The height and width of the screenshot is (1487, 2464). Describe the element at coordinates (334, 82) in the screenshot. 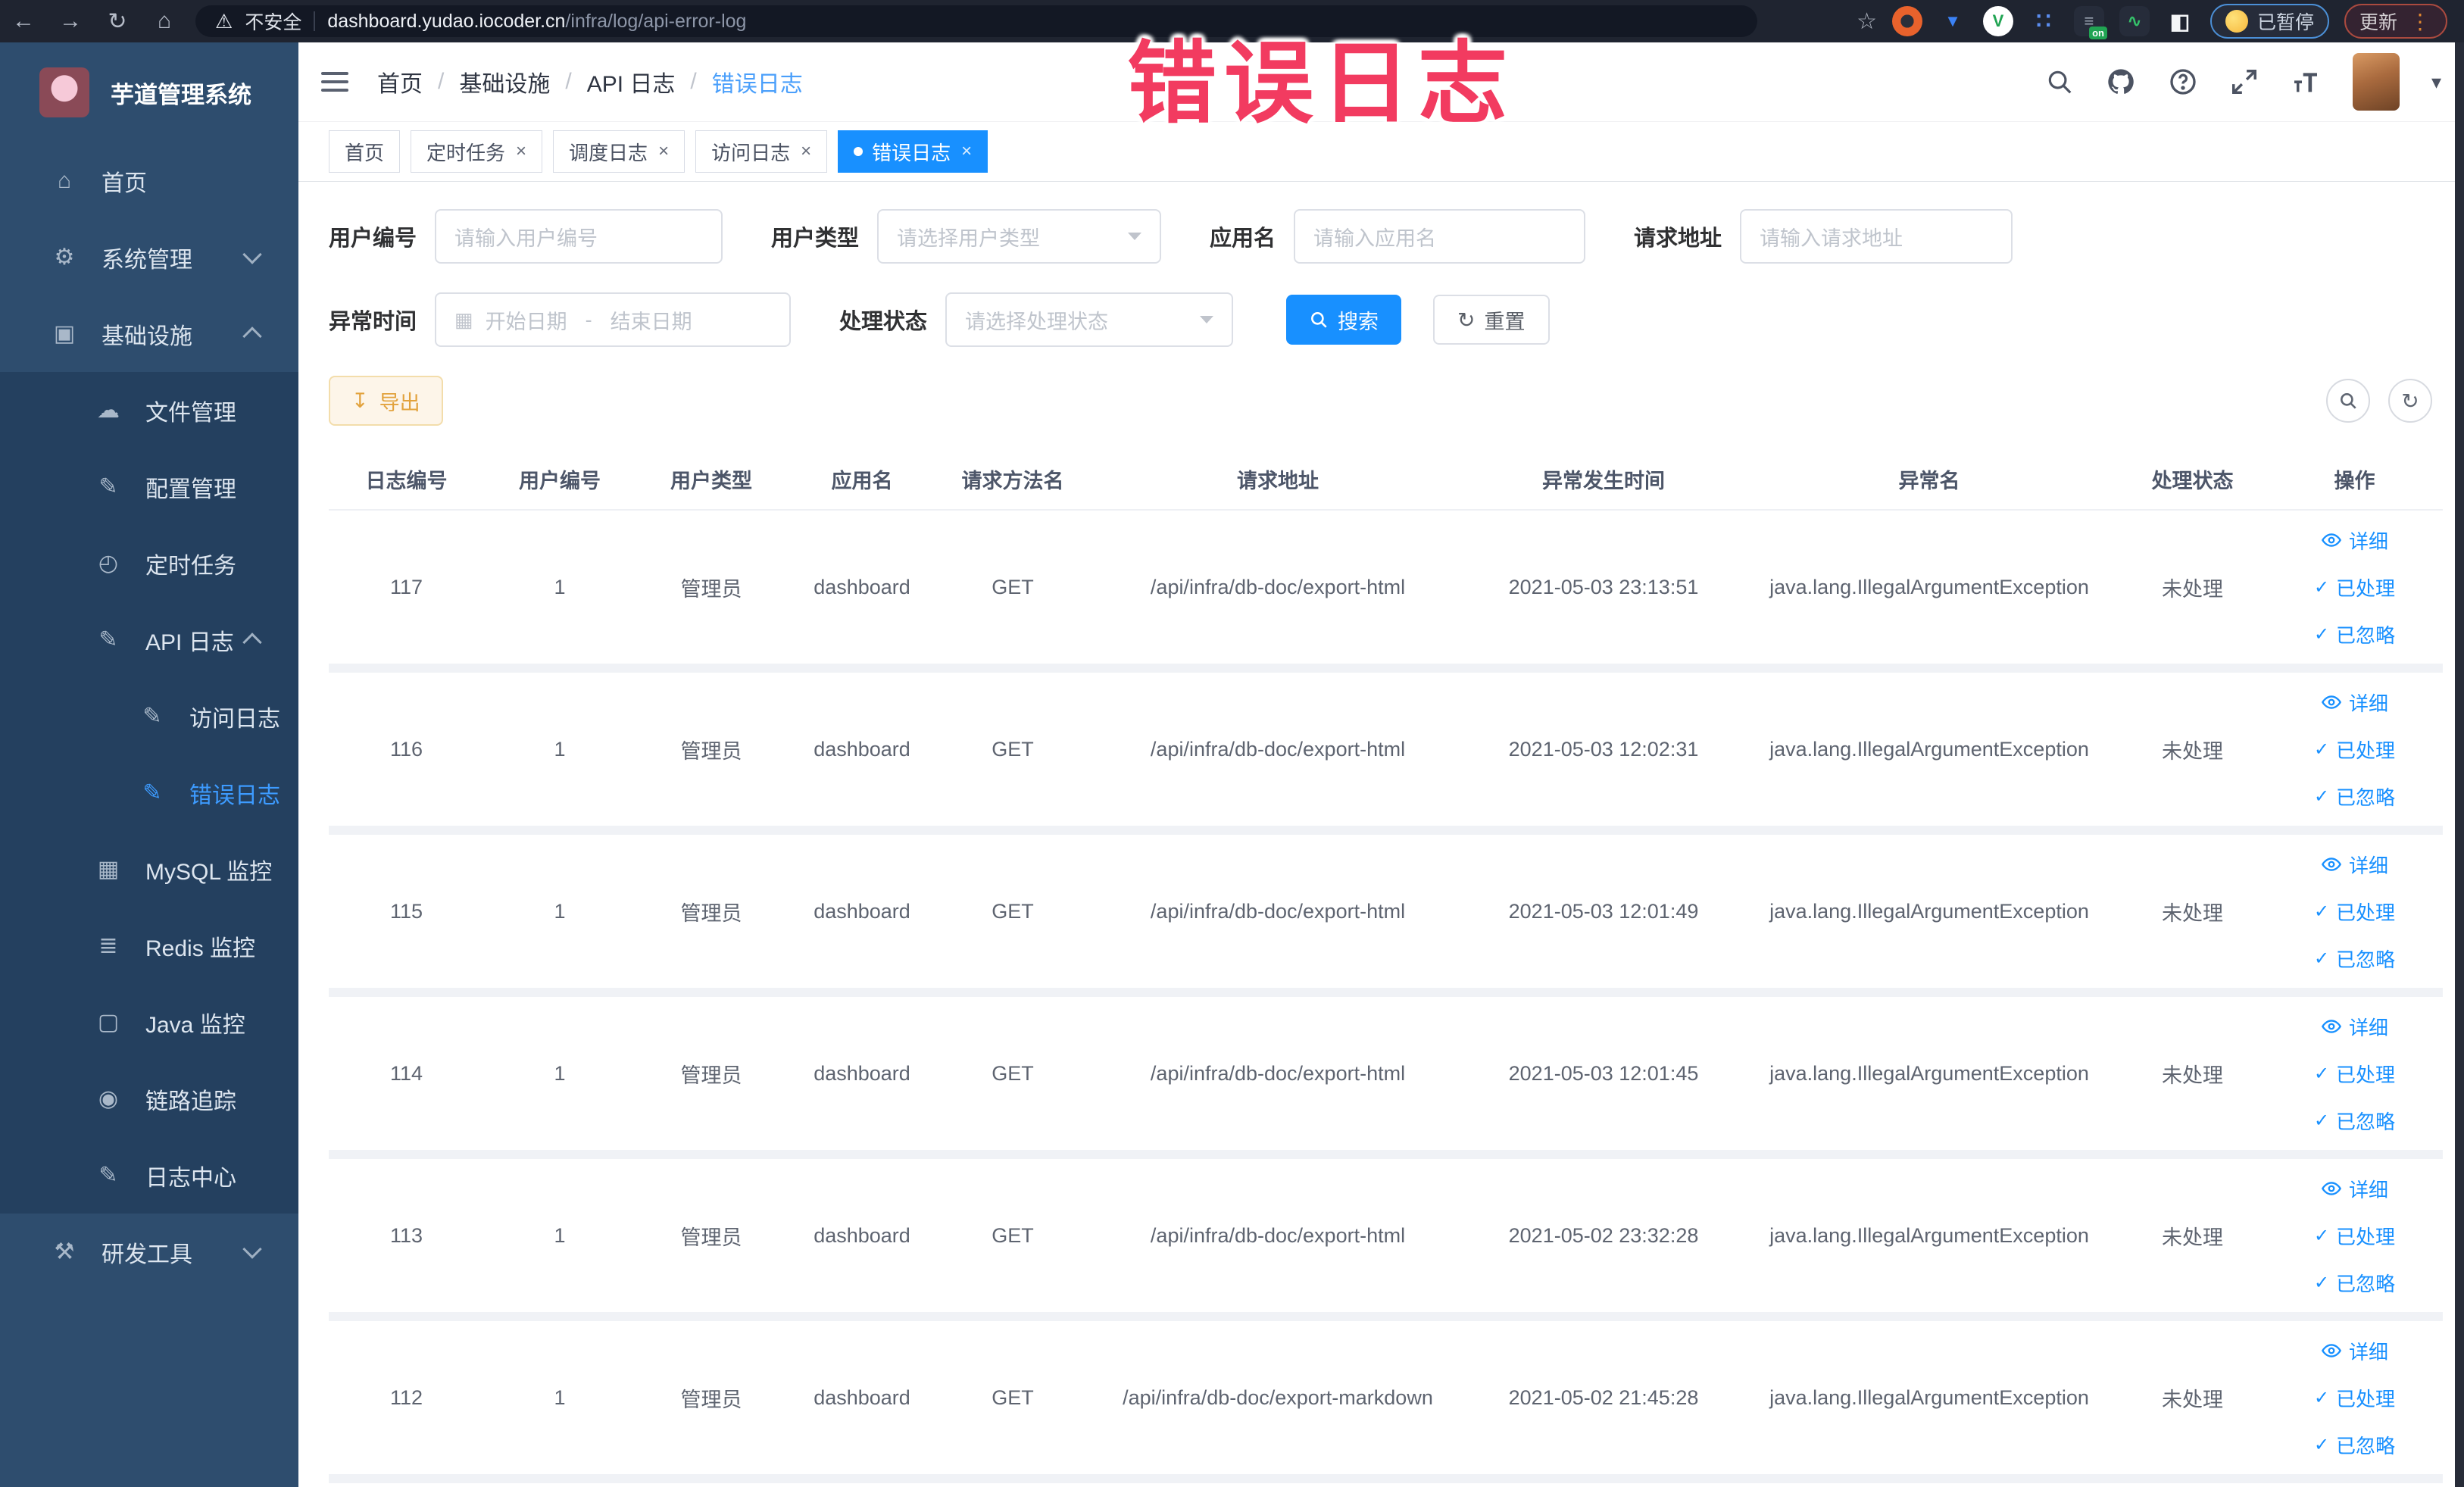

I see `hamburger-icon` at that location.